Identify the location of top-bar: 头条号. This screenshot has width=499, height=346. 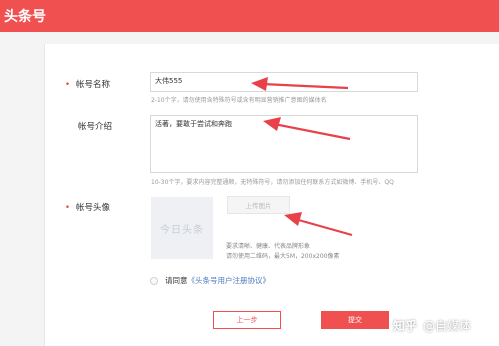
(249, 16).